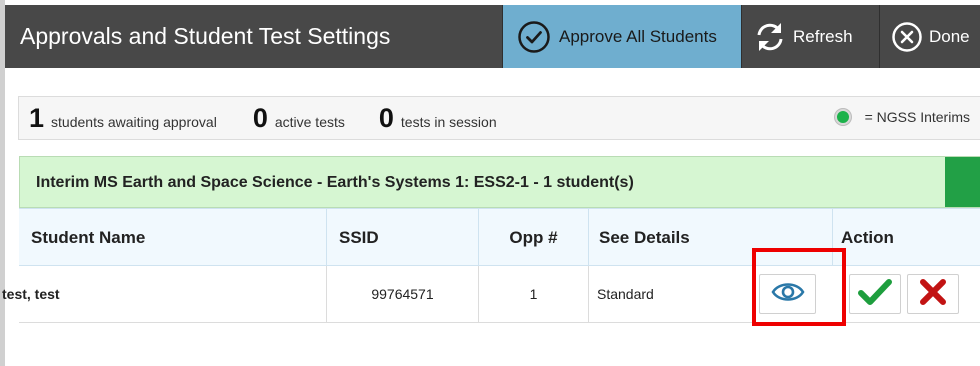 The height and width of the screenshot is (366, 980). I want to click on approve-student-button, so click(875, 294).